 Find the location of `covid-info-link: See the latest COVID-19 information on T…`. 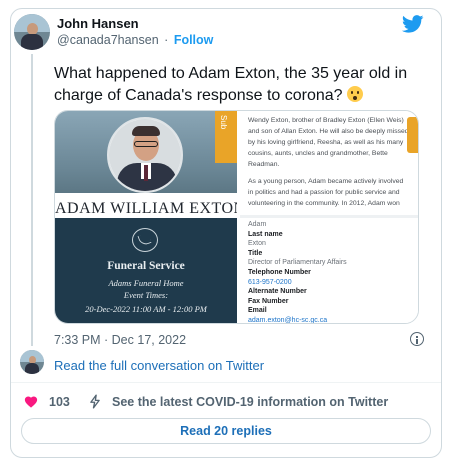

covid-info-link: See the latest COVID-19 information on T… is located at coordinates (250, 402).